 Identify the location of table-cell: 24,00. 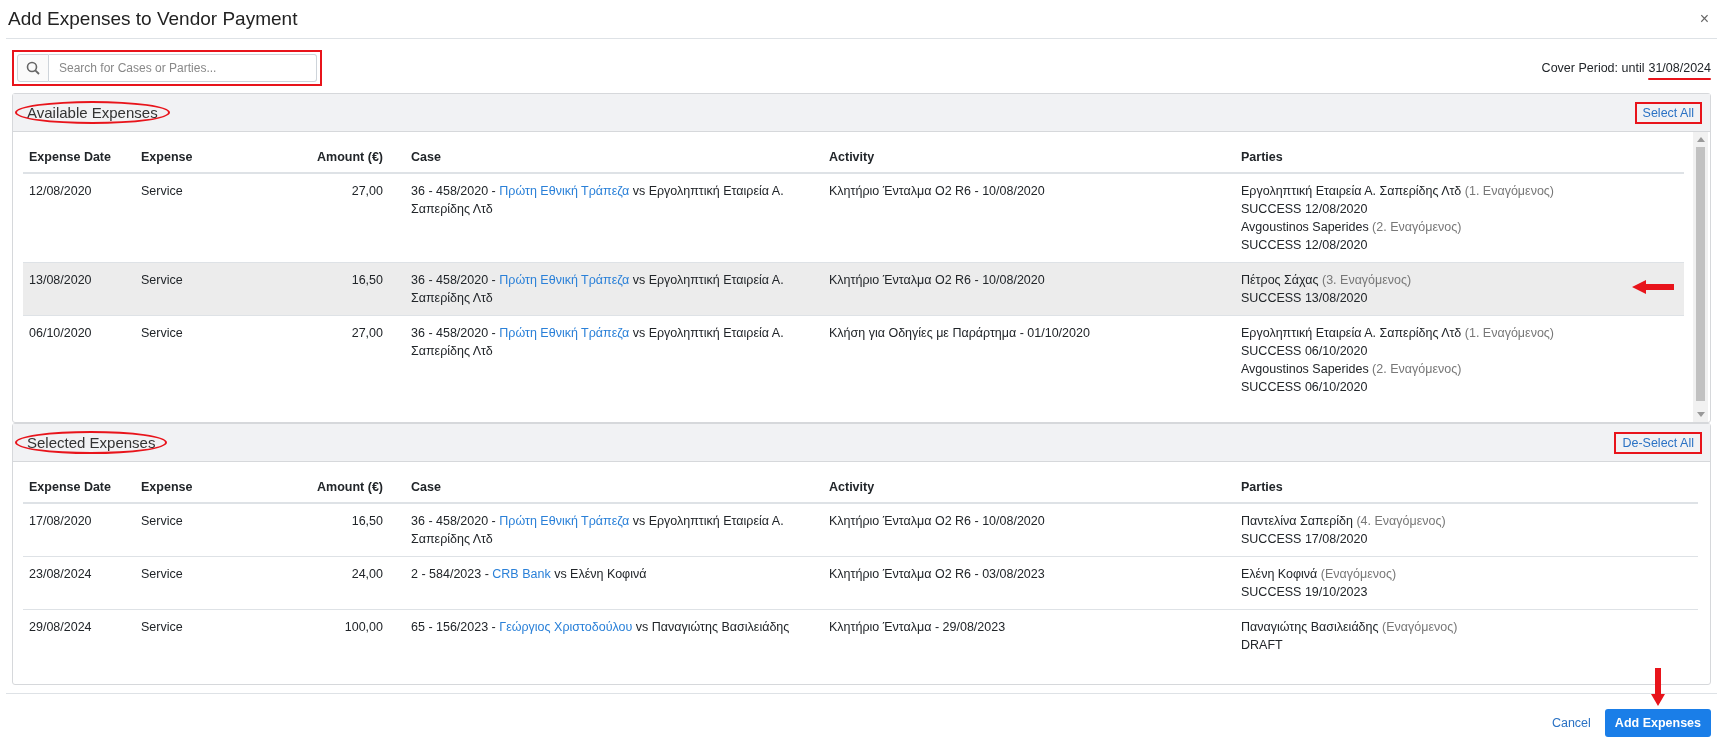
(325, 583).